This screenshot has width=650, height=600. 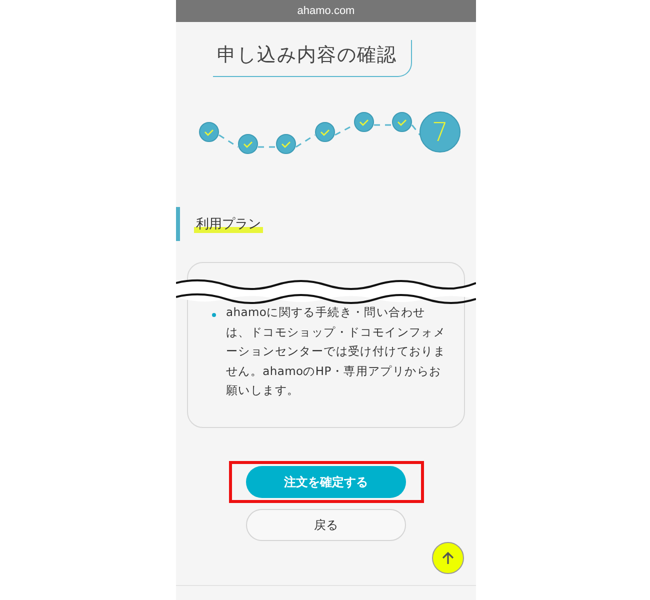 I want to click on bullet-icon, so click(x=214, y=315).